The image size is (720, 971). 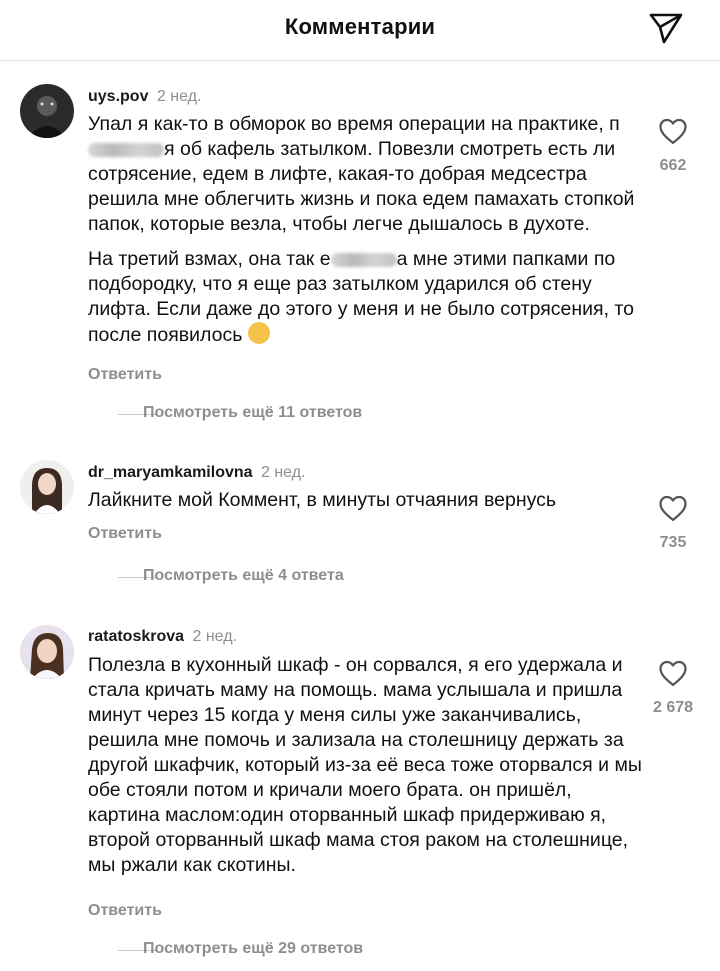 I want to click on username: dr_maryamkamilovna, so click(x=170, y=472).